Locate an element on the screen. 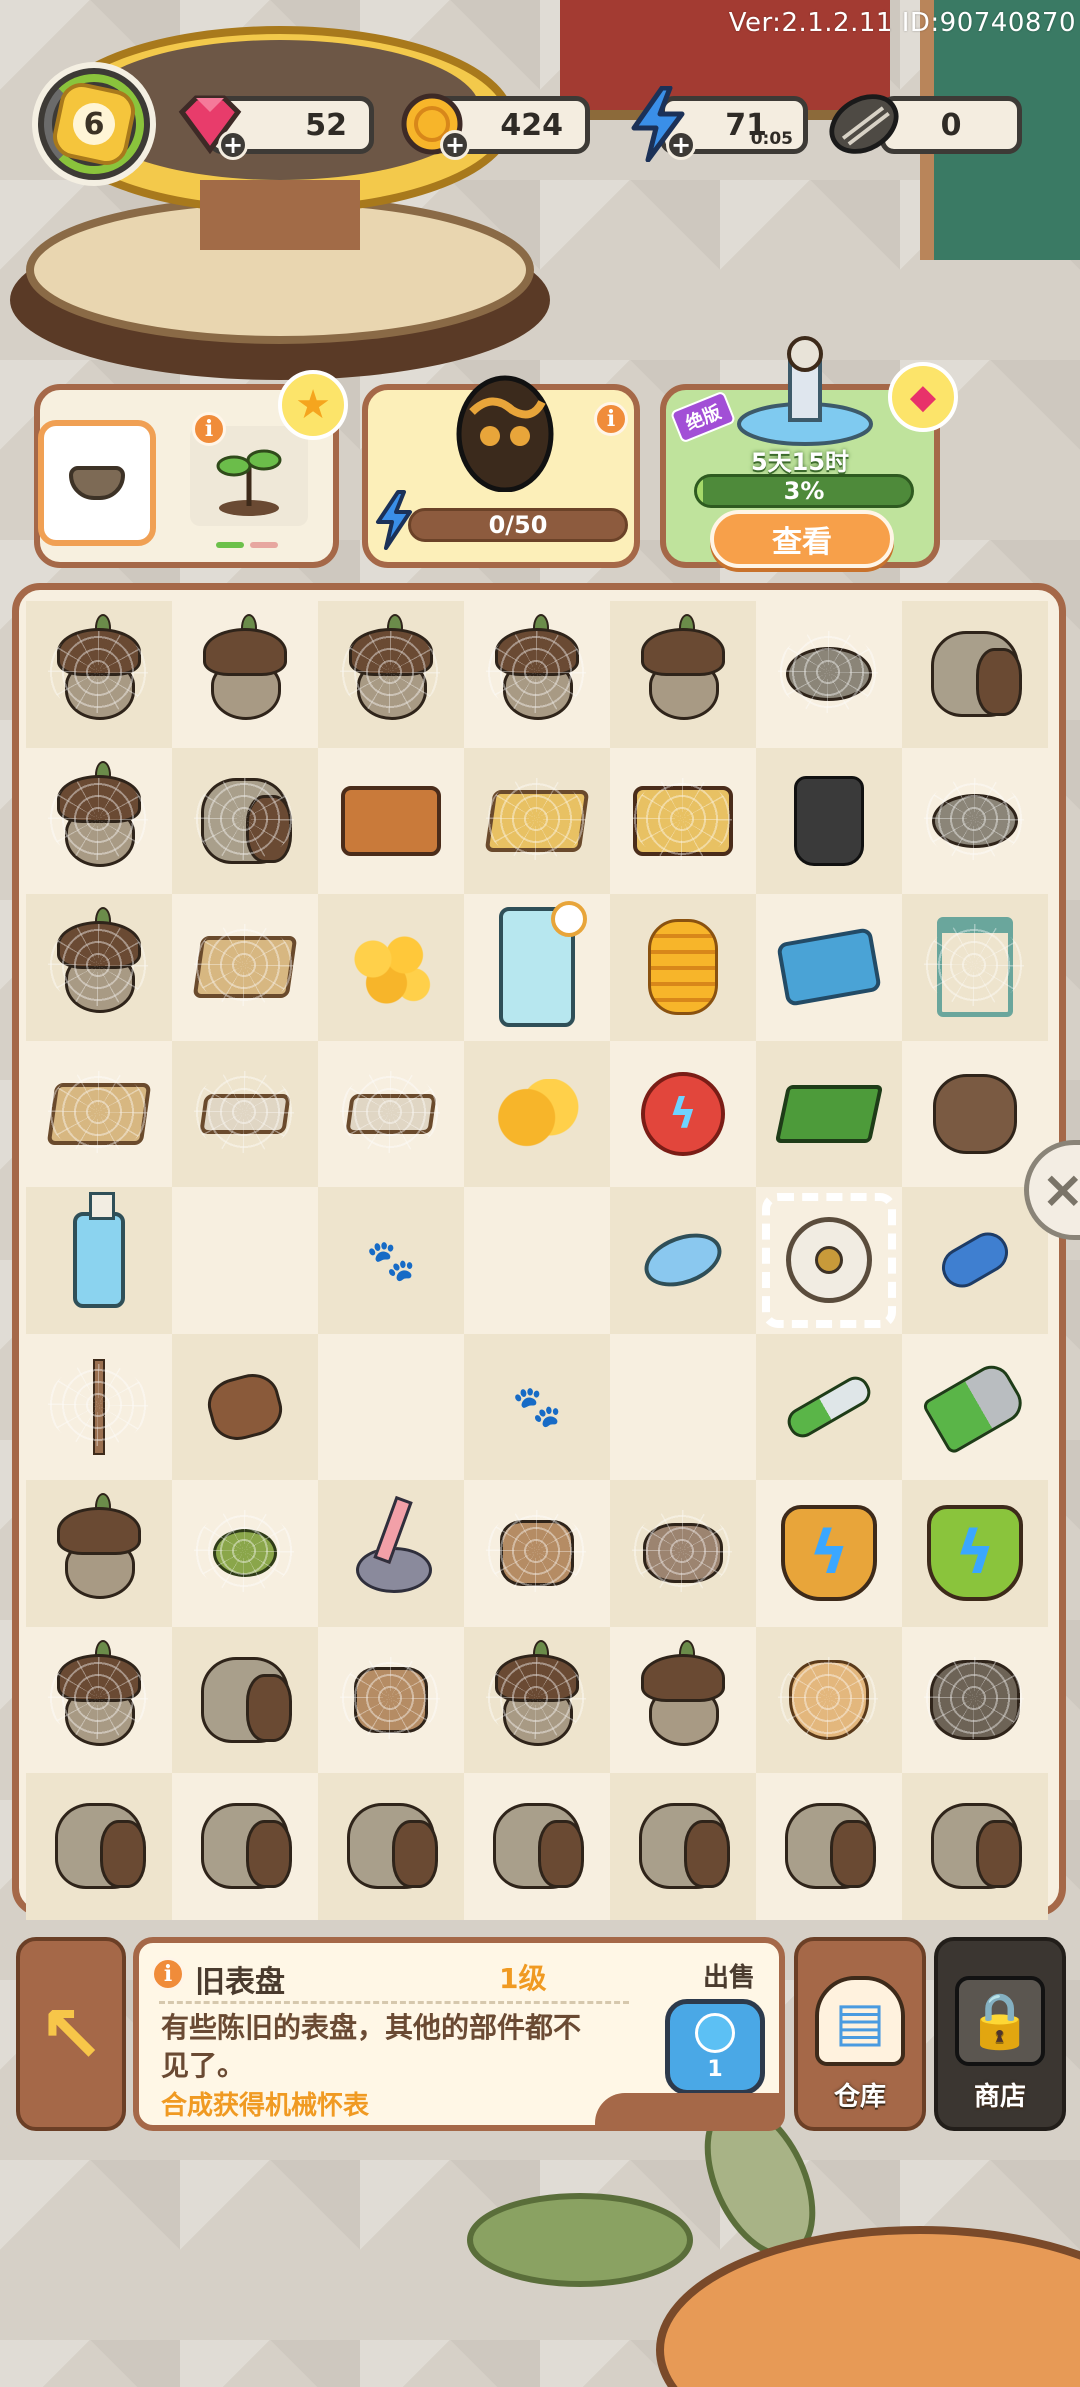 This screenshot has height=2387, width=1080. two-coins-icon is located at coordinates (537, 1113).